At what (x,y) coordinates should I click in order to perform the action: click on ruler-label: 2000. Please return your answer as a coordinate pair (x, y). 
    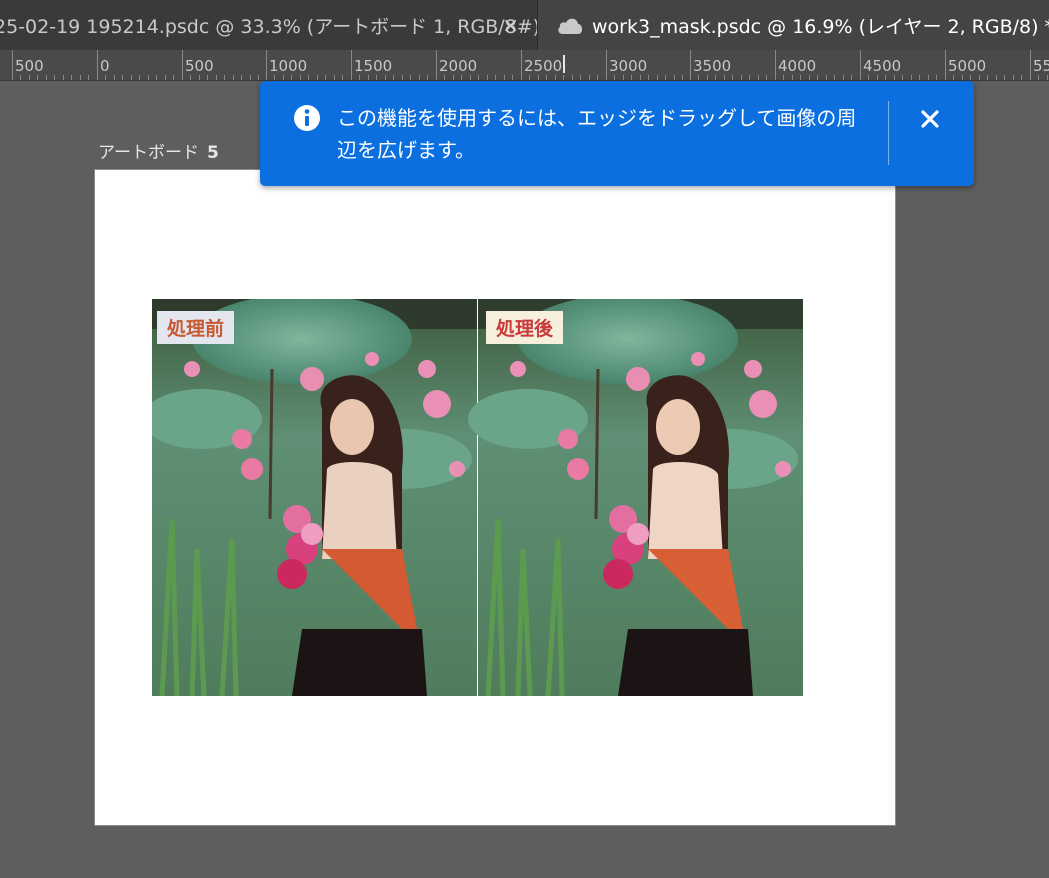
    Looking at the image, I should click on (458, 66).